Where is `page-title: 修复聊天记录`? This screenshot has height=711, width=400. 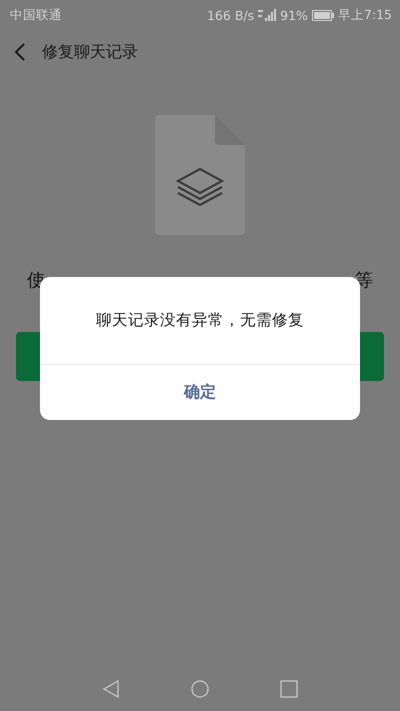 page-title: 修复聊天记录 is located at coordinates (90, 52).